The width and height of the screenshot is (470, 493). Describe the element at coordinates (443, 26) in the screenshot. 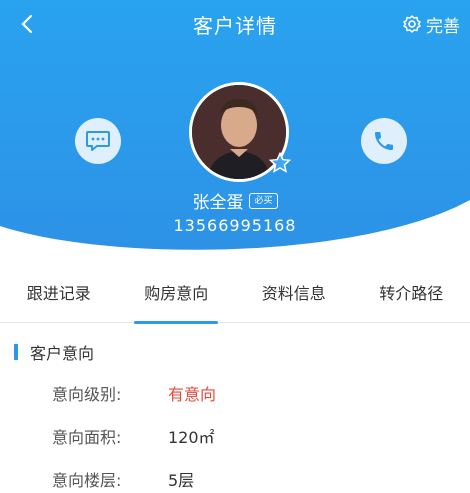

I see `complete-profile-label: 完善` at that location.